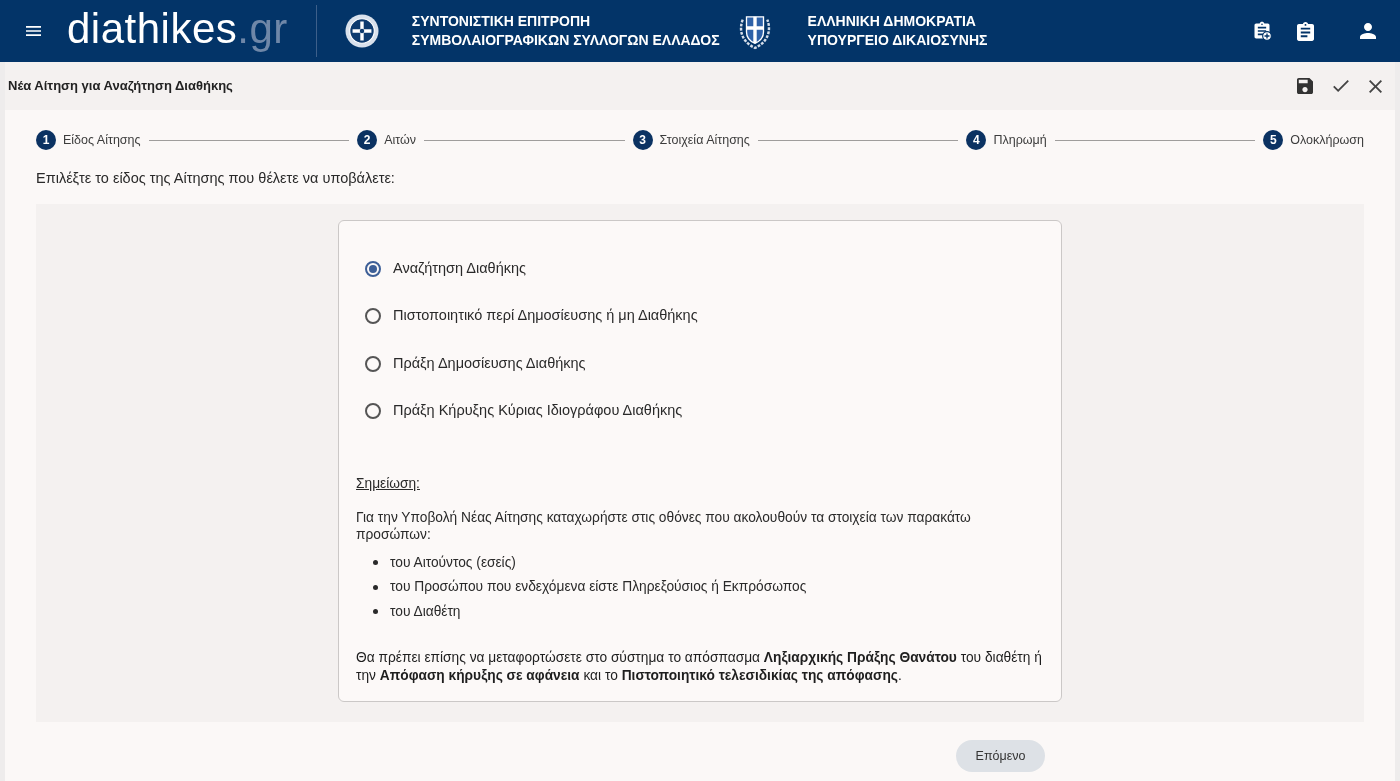 The image size is (1400, 781). Describe the element at coordinates (1341, 86) in the screenshot. I see `check-icon` at that location.